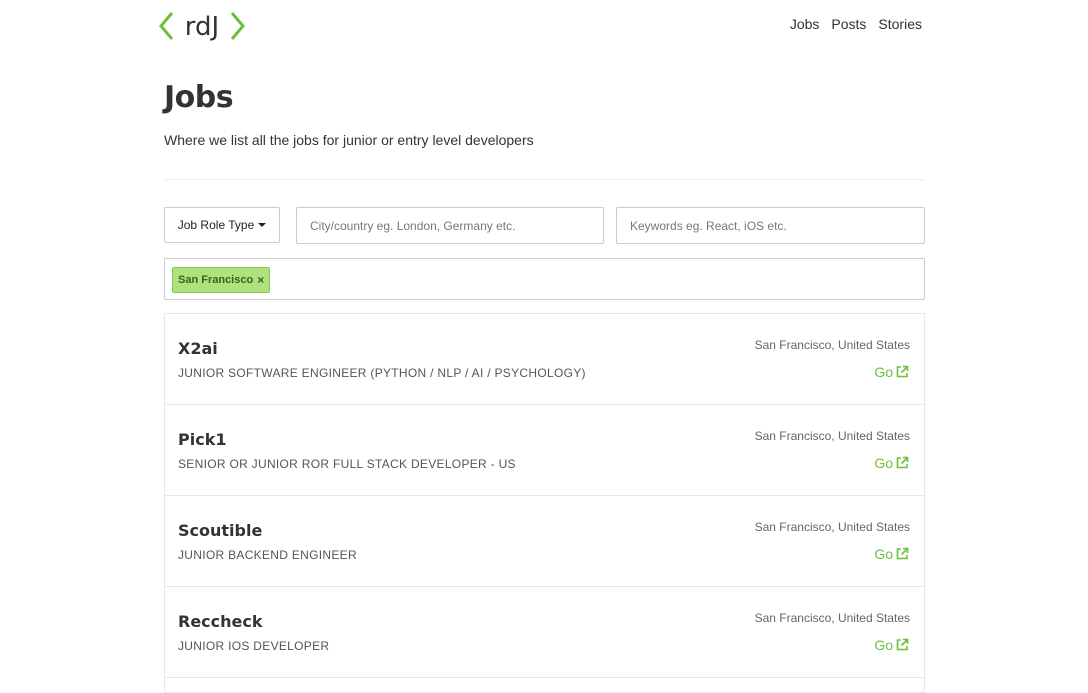 The width and height of the screenshot is (1088, 693). Describe the element at coordinates (260, 280) in the screenshot. I see `close-icon: ×` at that location.